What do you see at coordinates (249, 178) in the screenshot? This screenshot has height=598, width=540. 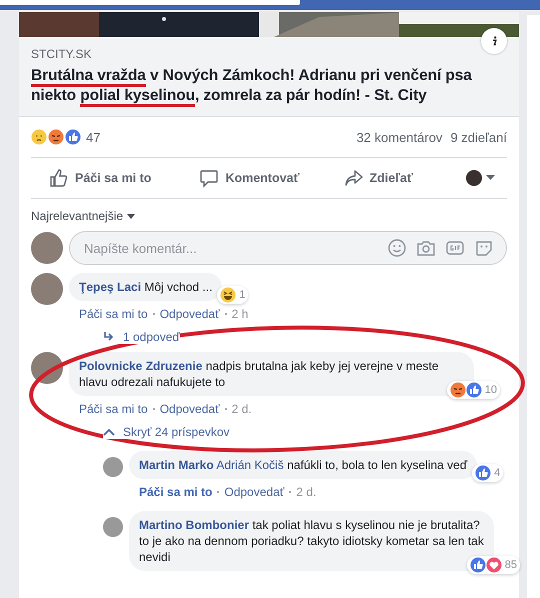 I see `comment-button: Komentovať` at bounding box center [249, 178].